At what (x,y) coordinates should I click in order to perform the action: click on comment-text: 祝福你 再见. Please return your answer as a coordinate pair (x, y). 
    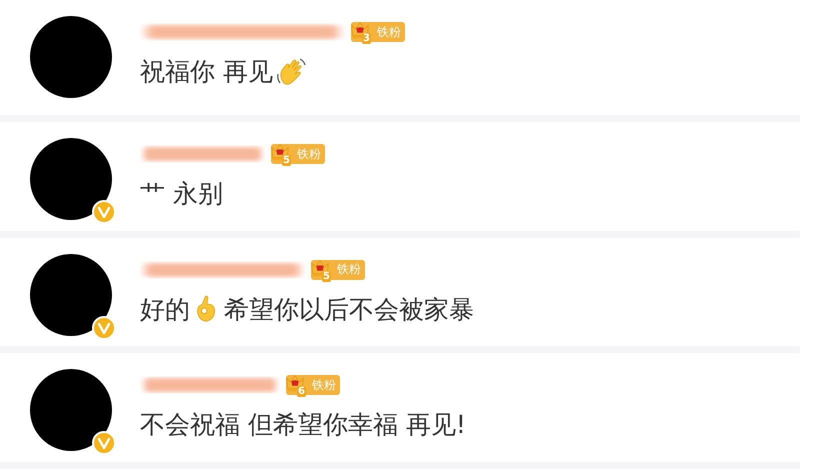
    Looking at the image, I should click on (206, 72).